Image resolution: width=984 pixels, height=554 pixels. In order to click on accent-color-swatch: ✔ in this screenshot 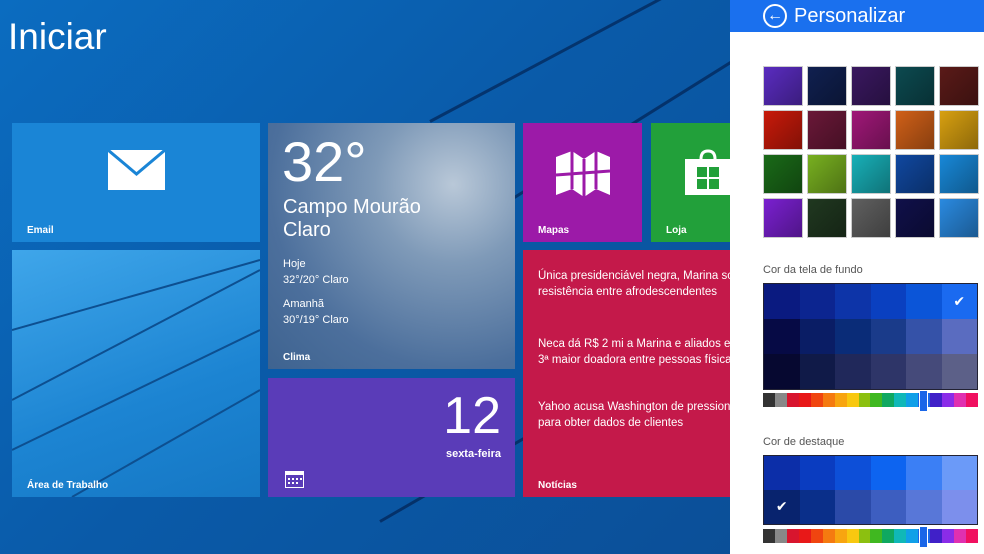, I will do `click(782, 507)`.